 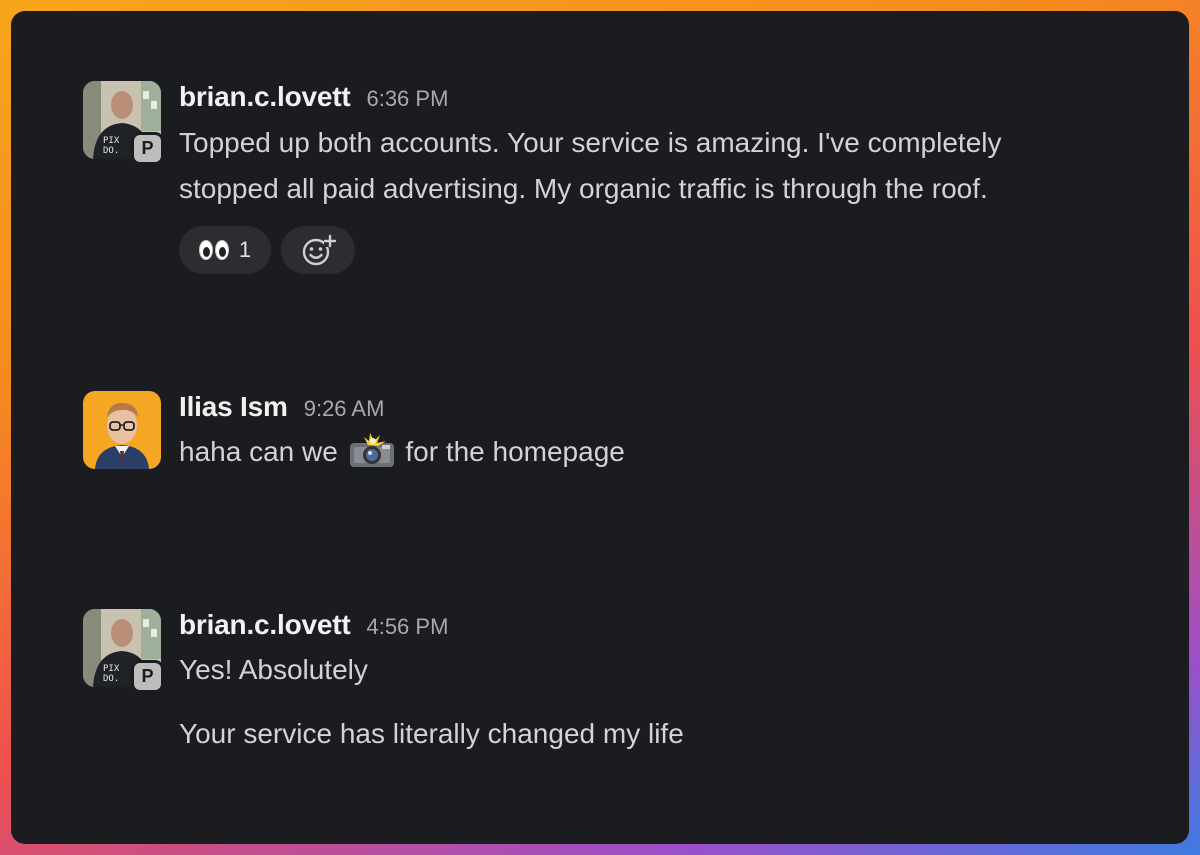 I want to click on timestamp: 9:26 AM, so click(x=344, y=409).